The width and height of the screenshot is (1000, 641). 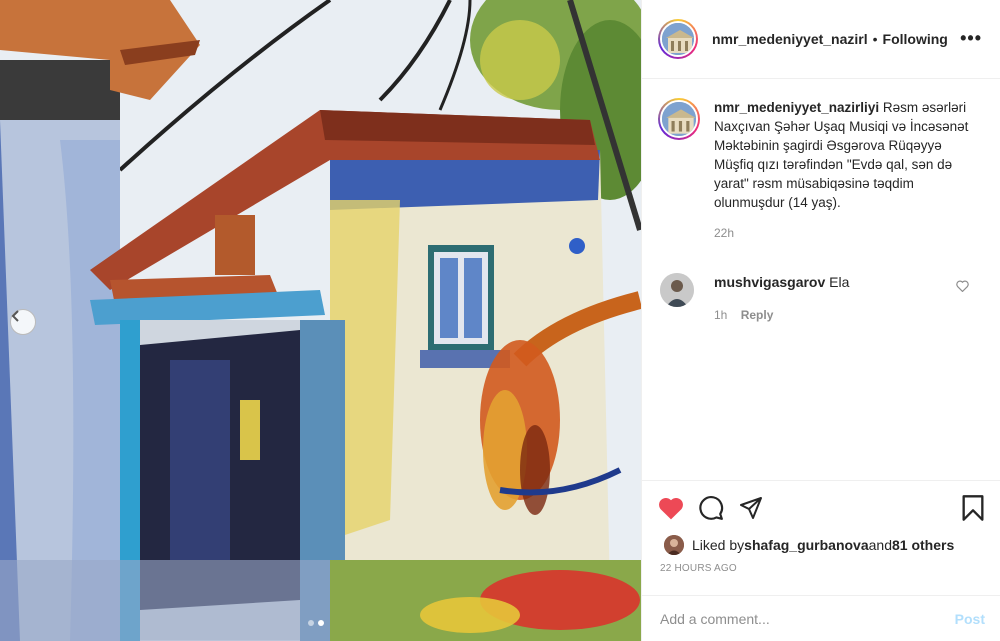 I want to click on share-button, so click(x=751, y=508).